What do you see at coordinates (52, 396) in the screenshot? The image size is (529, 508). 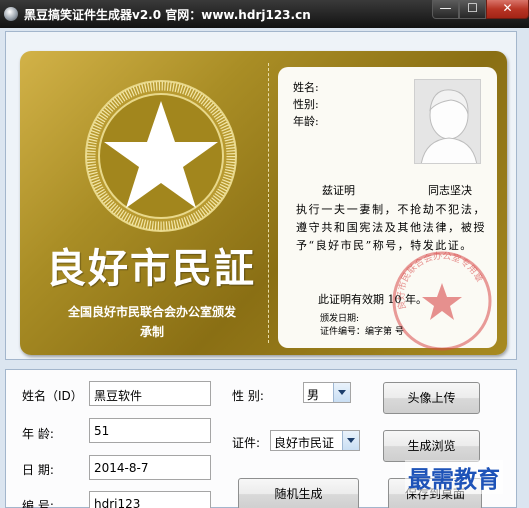 I see `name-label: 姓名（ID）` at bounding box center [52, 396].